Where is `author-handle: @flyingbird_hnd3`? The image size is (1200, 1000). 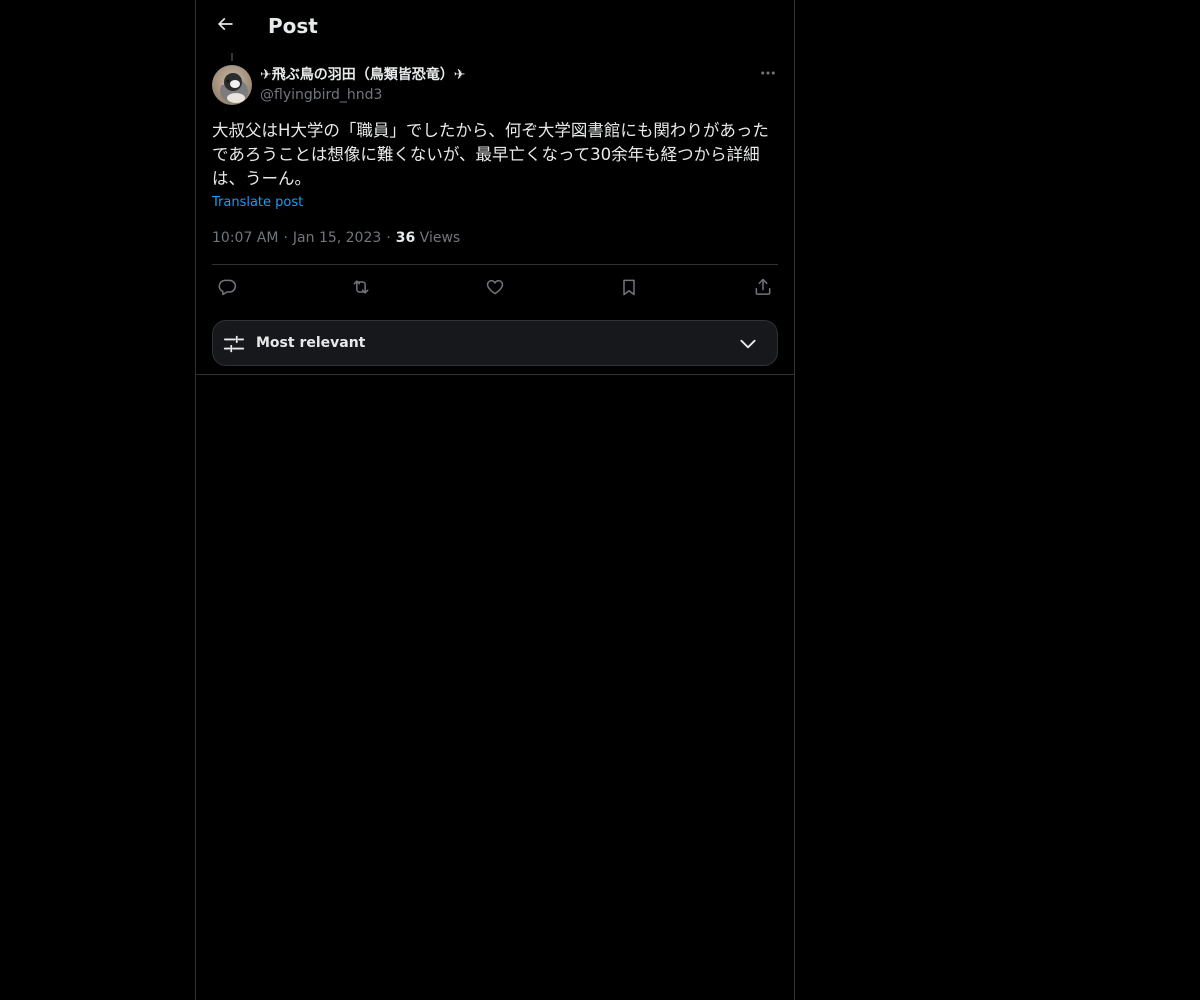
author-handle: @flyingbird_hnd3 is located at coordinates (321, 95).